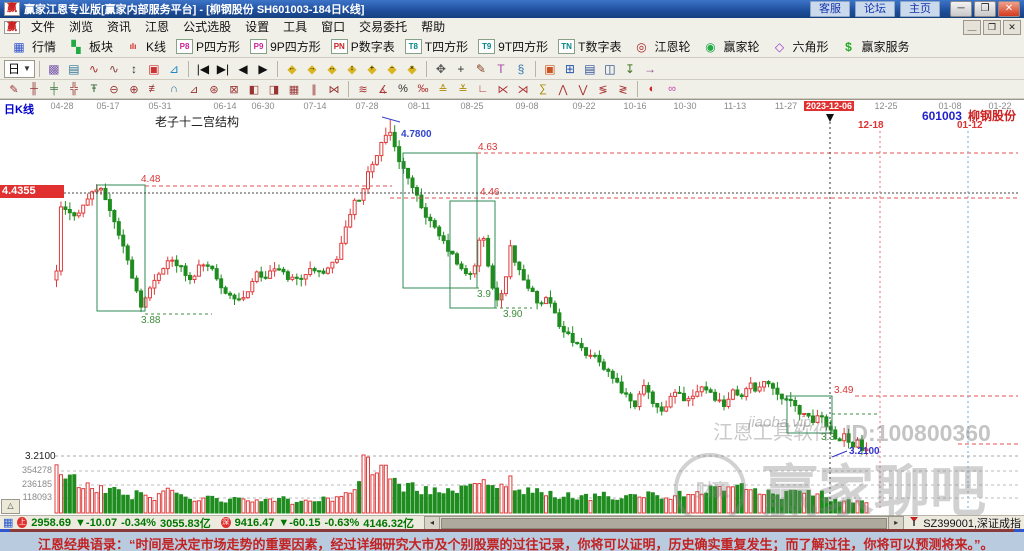  I want to click on fan-right-icon: ⋊, so click(523, 89).